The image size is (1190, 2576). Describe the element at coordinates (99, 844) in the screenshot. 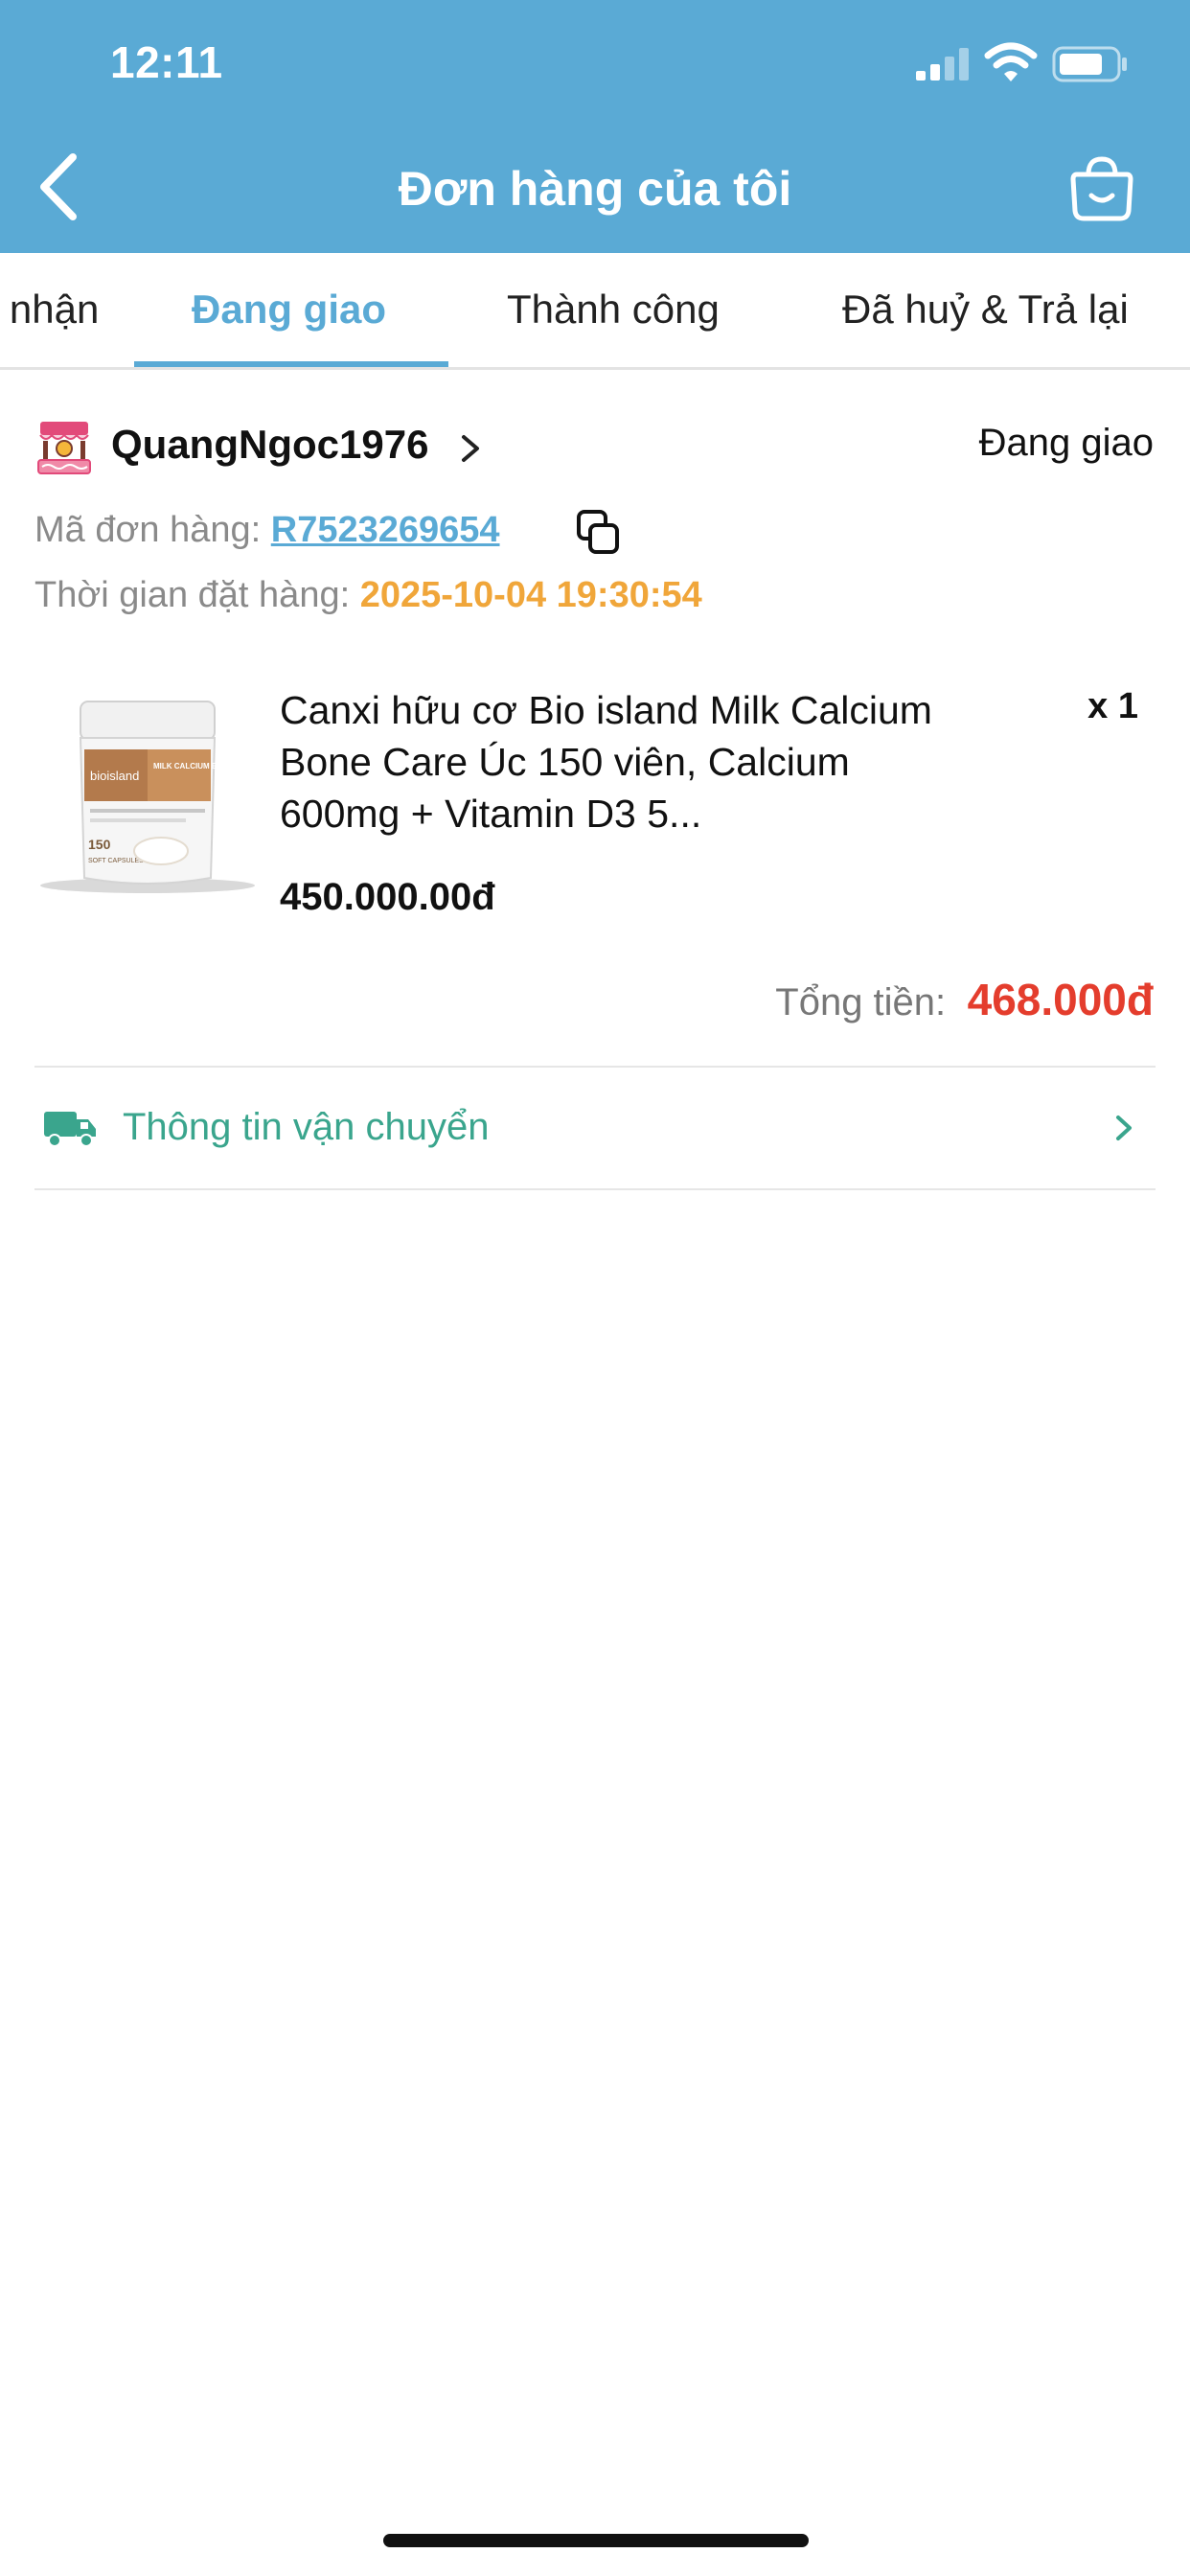

I see `product-image-count: 150` at that location.